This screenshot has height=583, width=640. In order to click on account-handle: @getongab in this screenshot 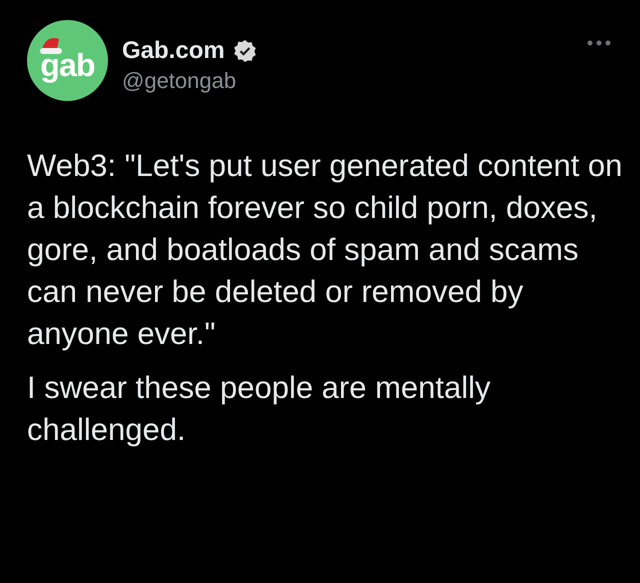, I will do `click(189, 81)`.